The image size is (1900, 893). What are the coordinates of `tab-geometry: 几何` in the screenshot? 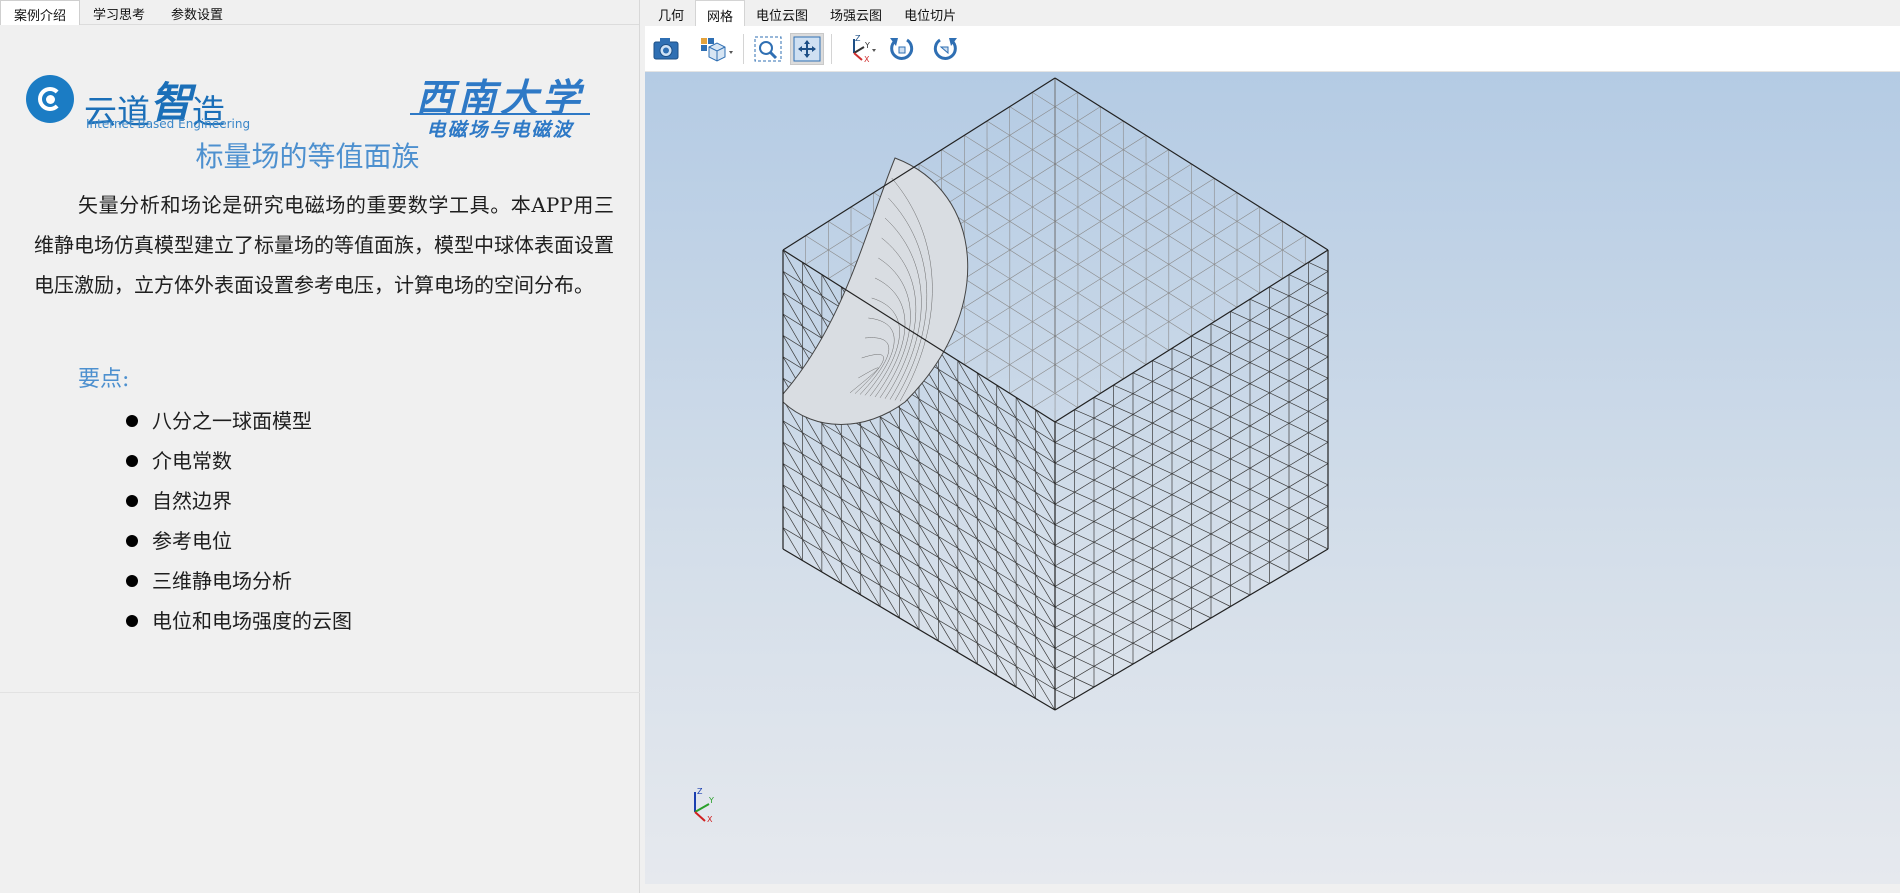 It's located at (671, 13).